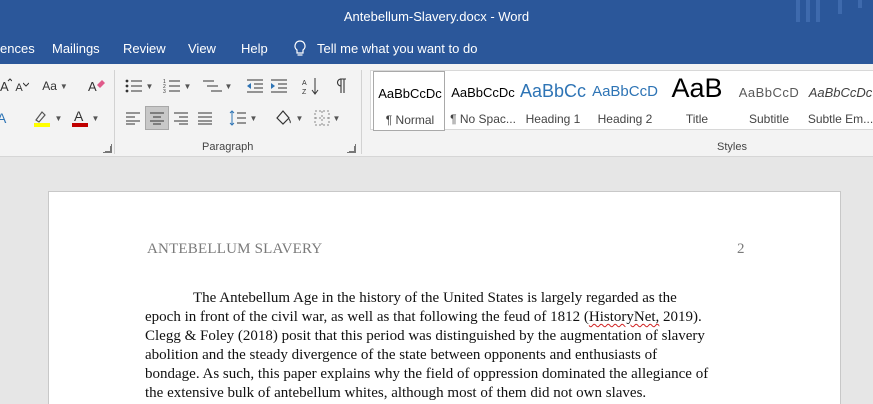 The width and height of the screenshot is (873, 404). What do you see at coordinates (144, 48) in the screenshot?
I see `tab-review: Review` at bounding box center [144, 48].